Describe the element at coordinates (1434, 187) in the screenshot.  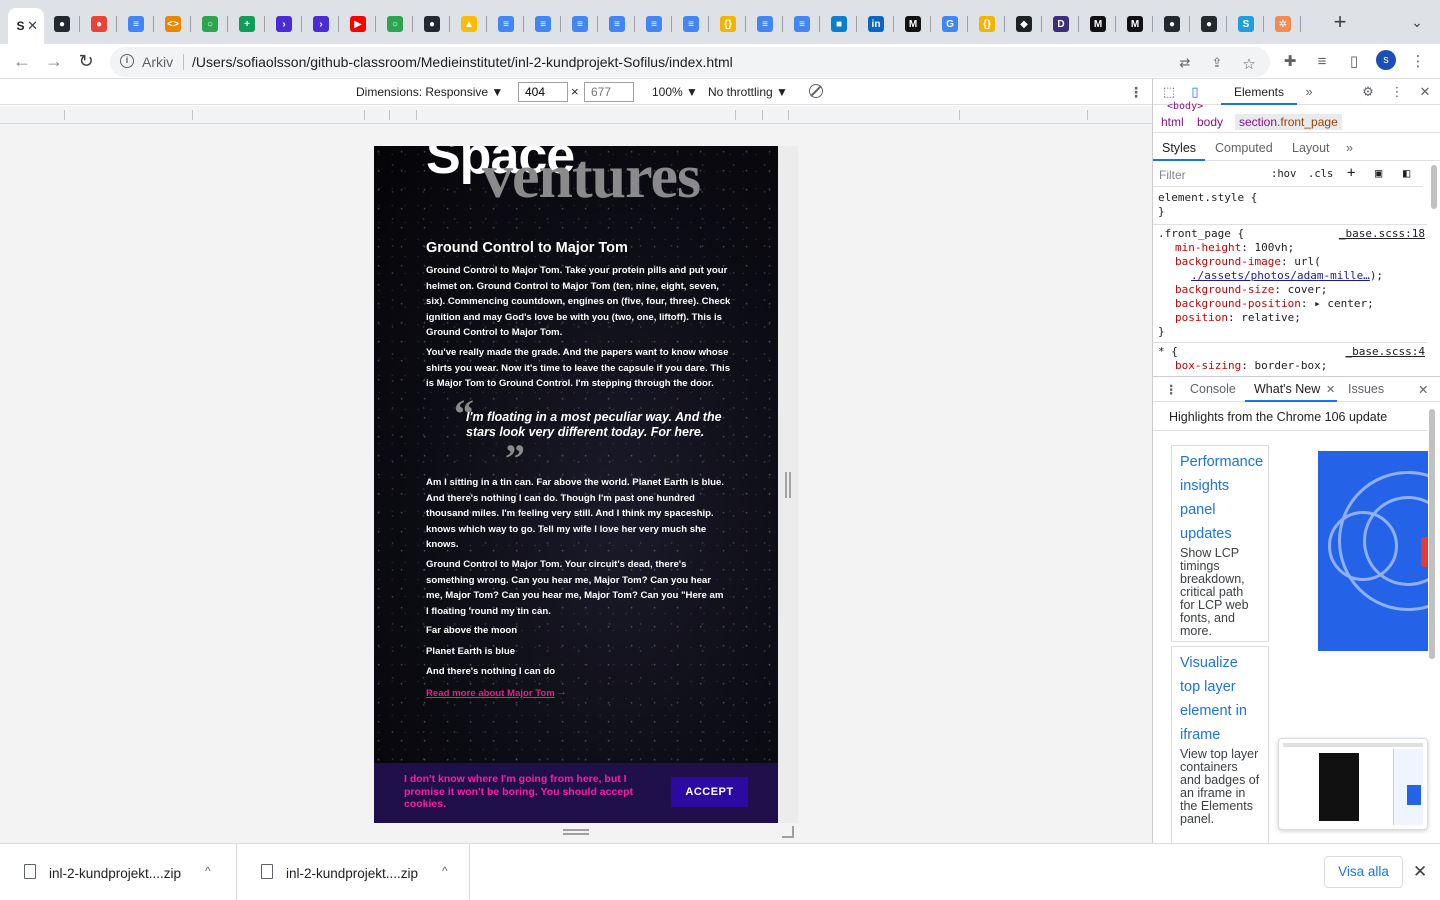
I see `styles-scrollbar` at that location.